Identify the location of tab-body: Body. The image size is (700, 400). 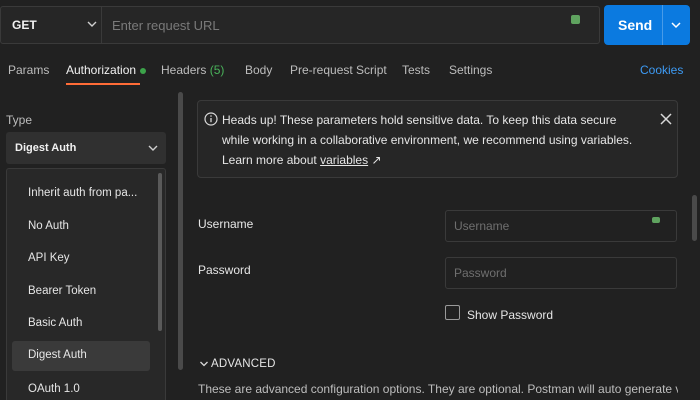
(258, 70).